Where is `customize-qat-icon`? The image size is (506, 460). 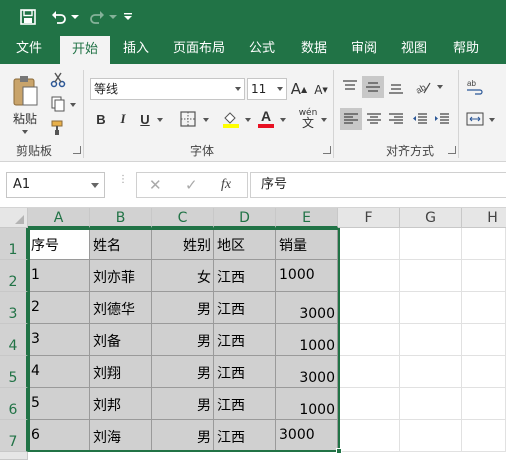
customize-qat-icon is located at coordinates (128, 17).